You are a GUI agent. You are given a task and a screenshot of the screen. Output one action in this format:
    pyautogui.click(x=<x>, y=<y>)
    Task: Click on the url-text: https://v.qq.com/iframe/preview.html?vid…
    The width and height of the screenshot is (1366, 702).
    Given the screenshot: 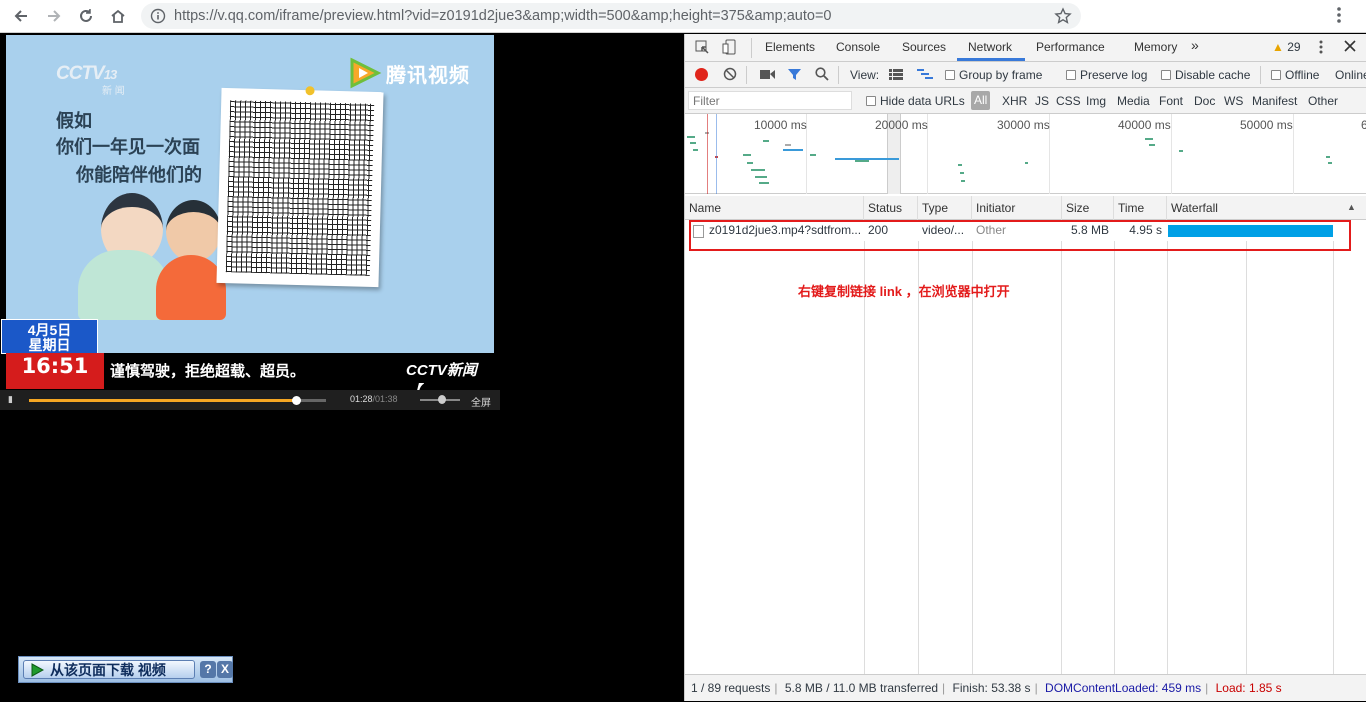 What is the action you would take?
    pyautogui.click(x=502, y=16)
    